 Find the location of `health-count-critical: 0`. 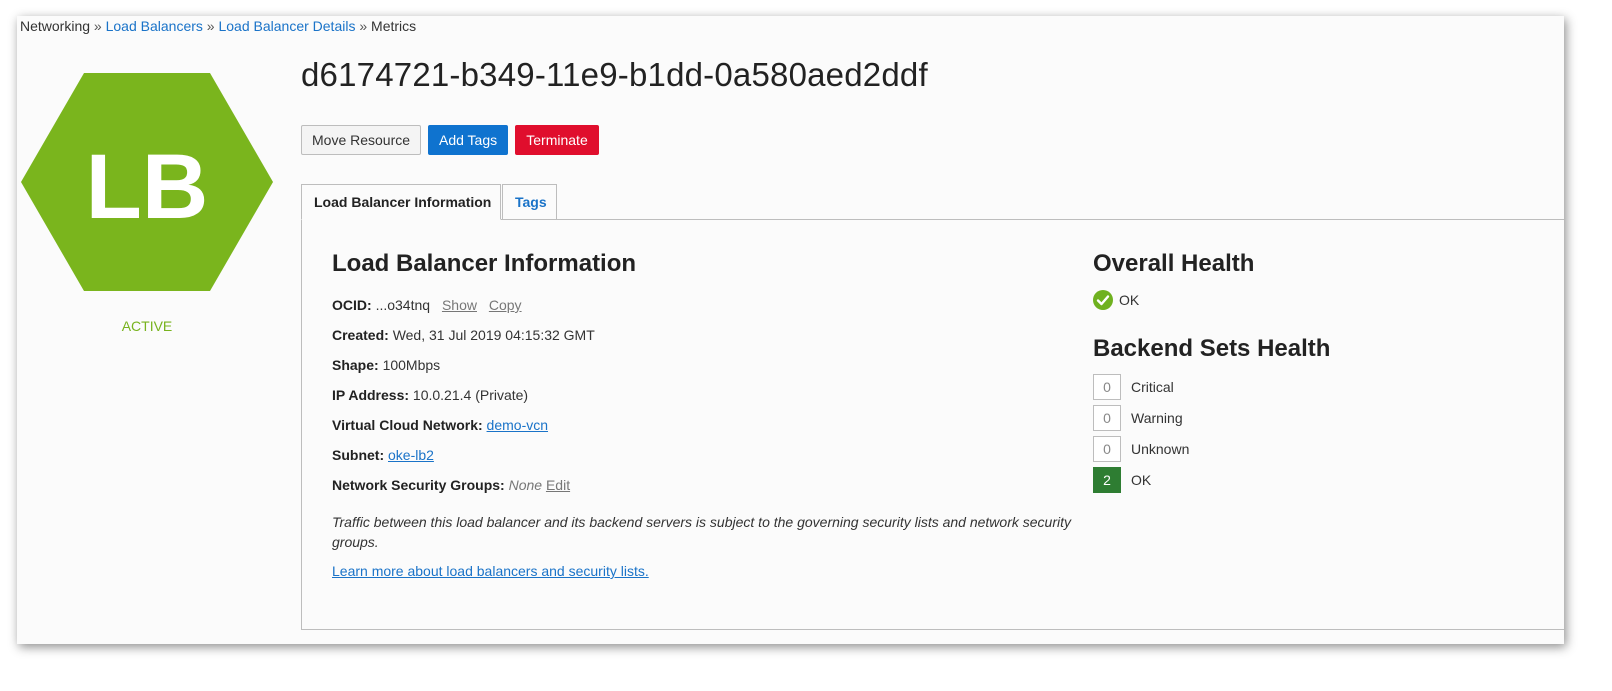

health-count-critical: 0 is located at coordinates (1107, 387).